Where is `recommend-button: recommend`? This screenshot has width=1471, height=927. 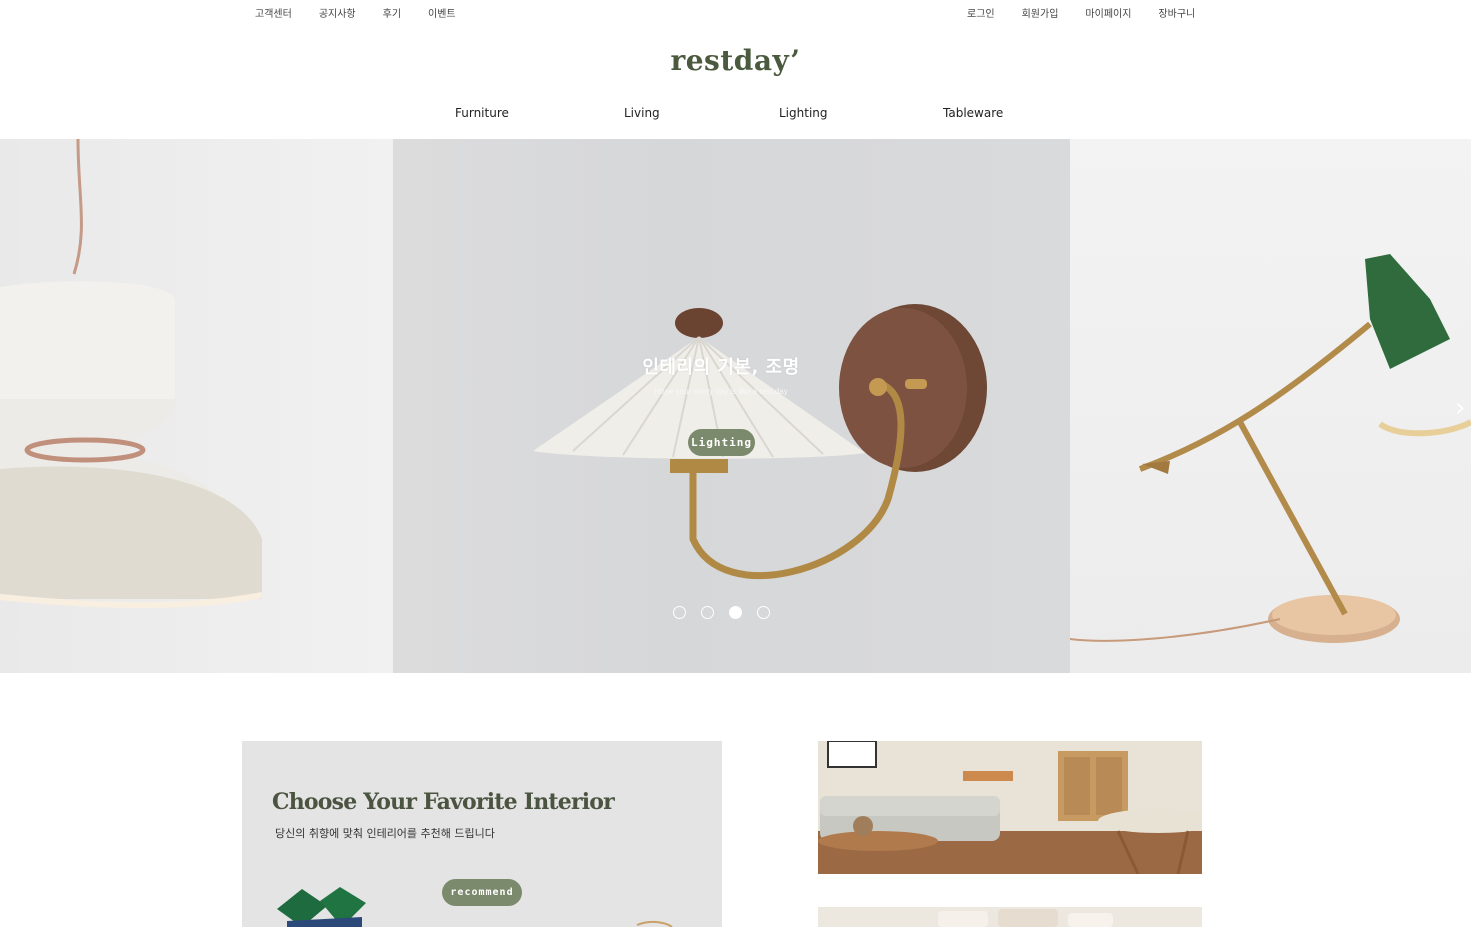 recommend-button: recommend is located at coordinates (482, 892).